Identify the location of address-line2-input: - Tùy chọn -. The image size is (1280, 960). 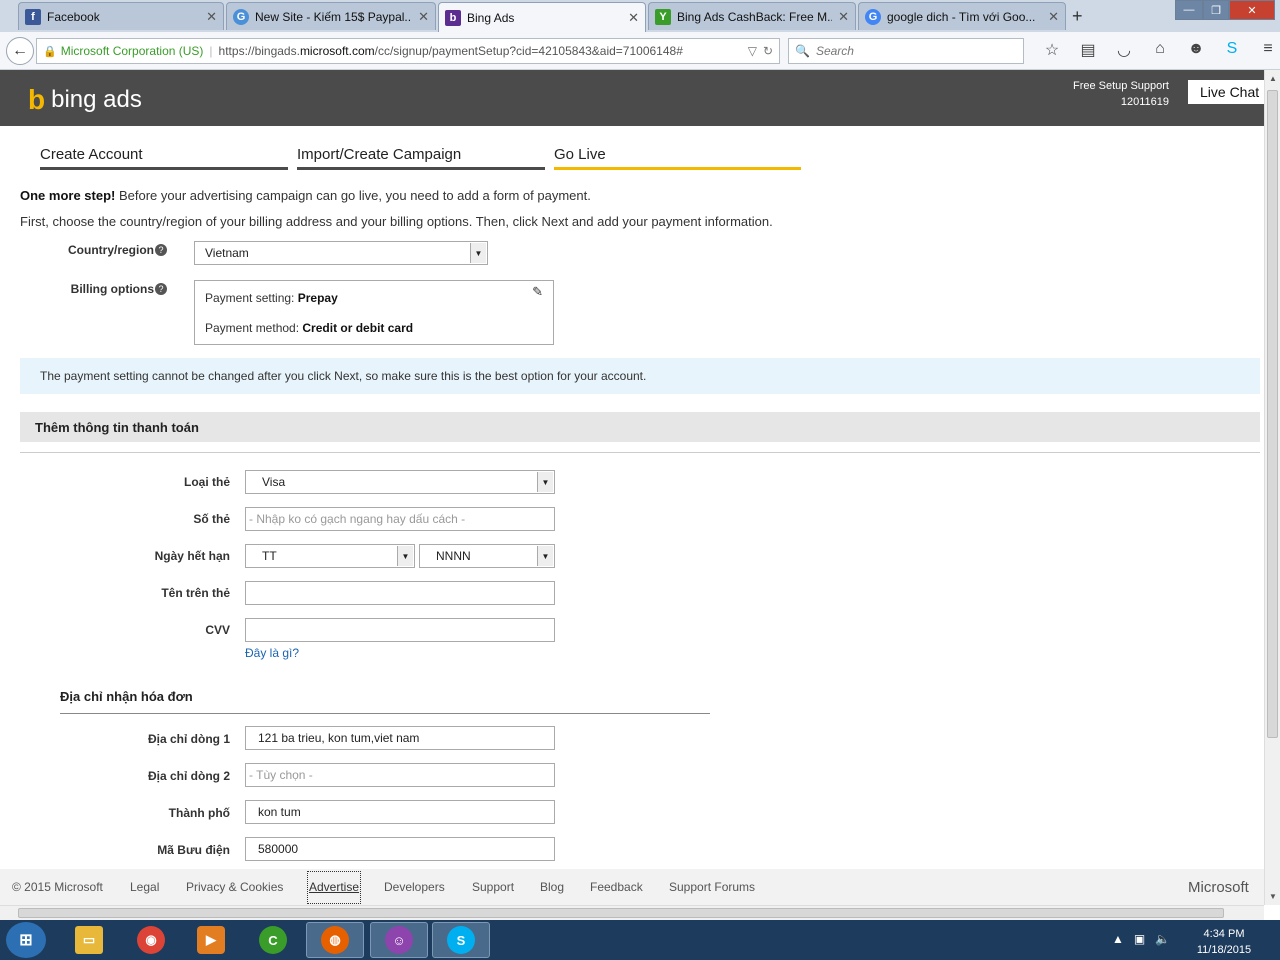
(400, 775).